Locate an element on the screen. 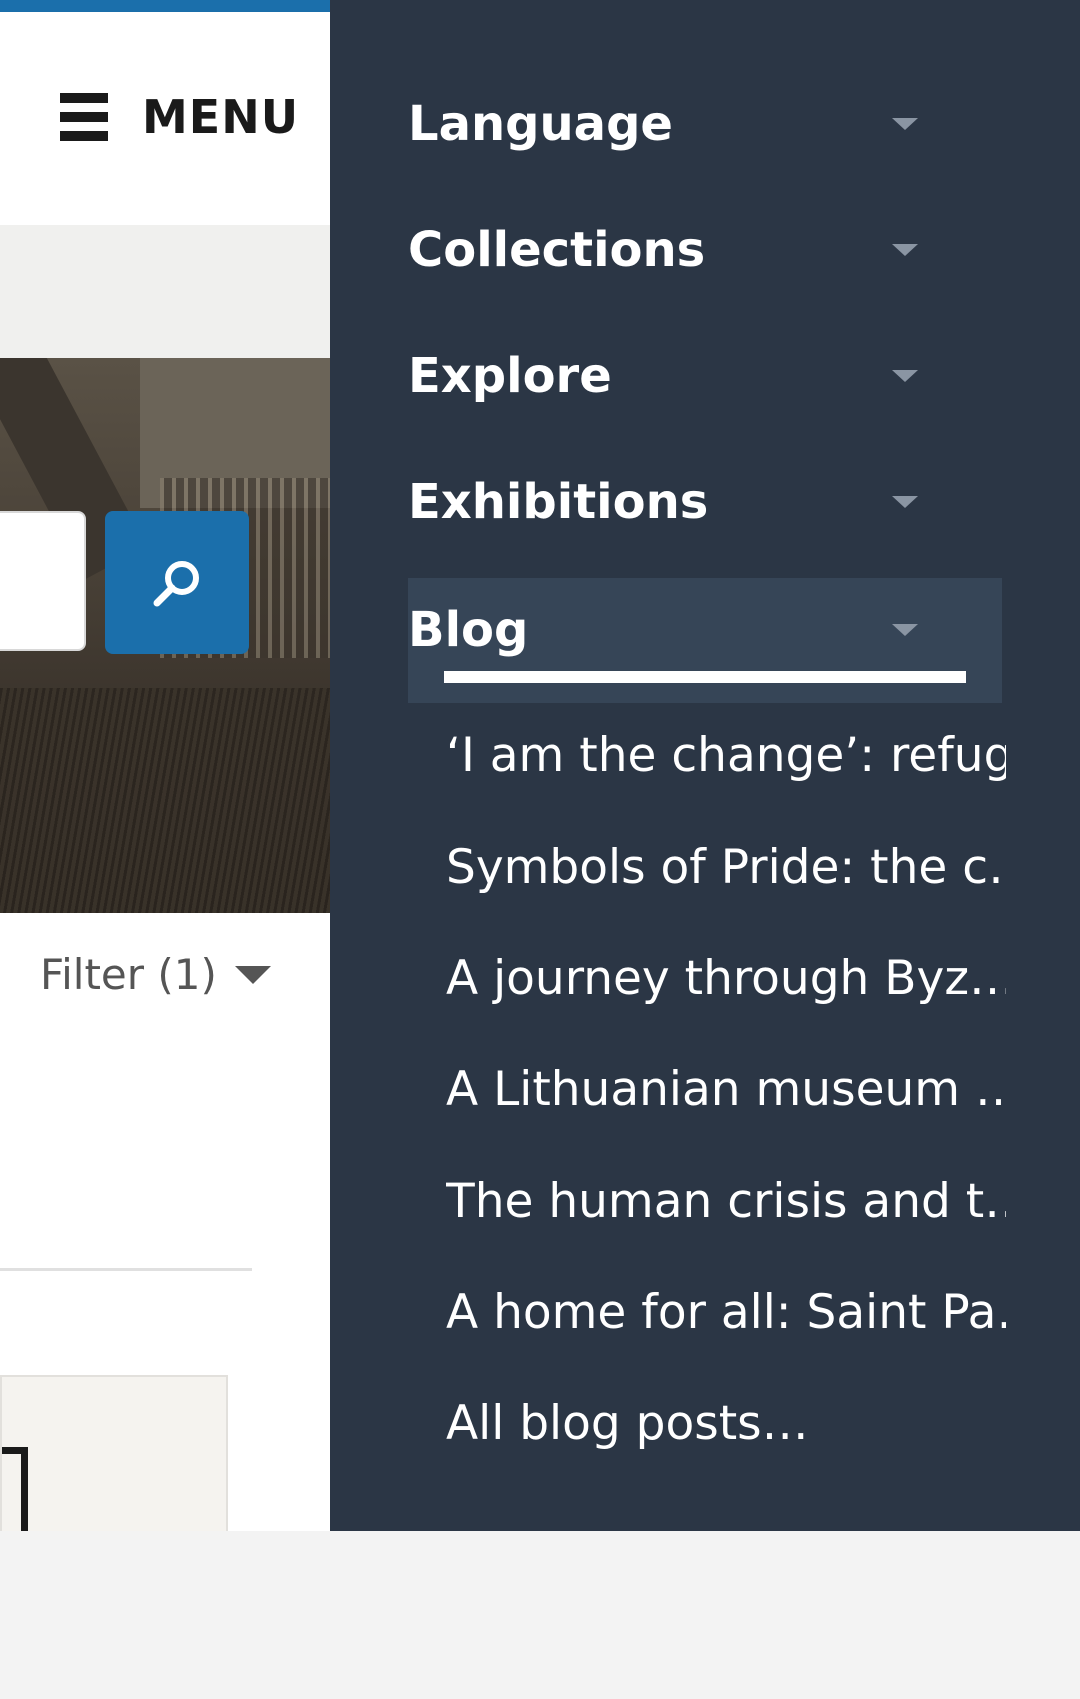  nav-item-exhibitions: Exhibitions is located at coordinates (678, 502).